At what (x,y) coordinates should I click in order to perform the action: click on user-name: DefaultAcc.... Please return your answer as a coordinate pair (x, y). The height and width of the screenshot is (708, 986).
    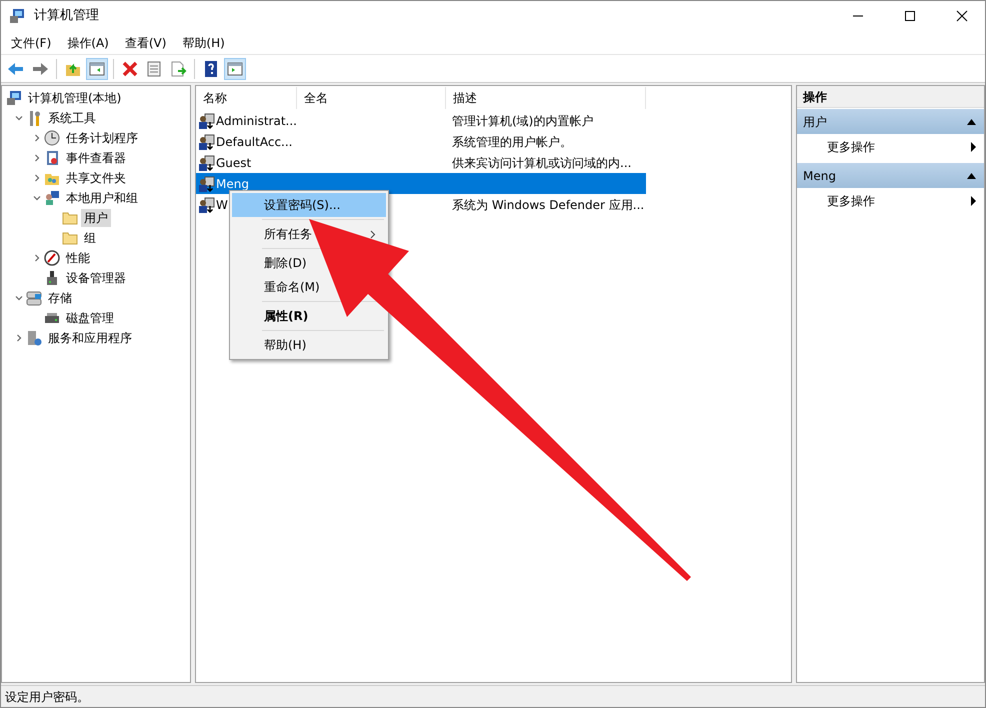
    Looking at the image, I should click on (254, 142).